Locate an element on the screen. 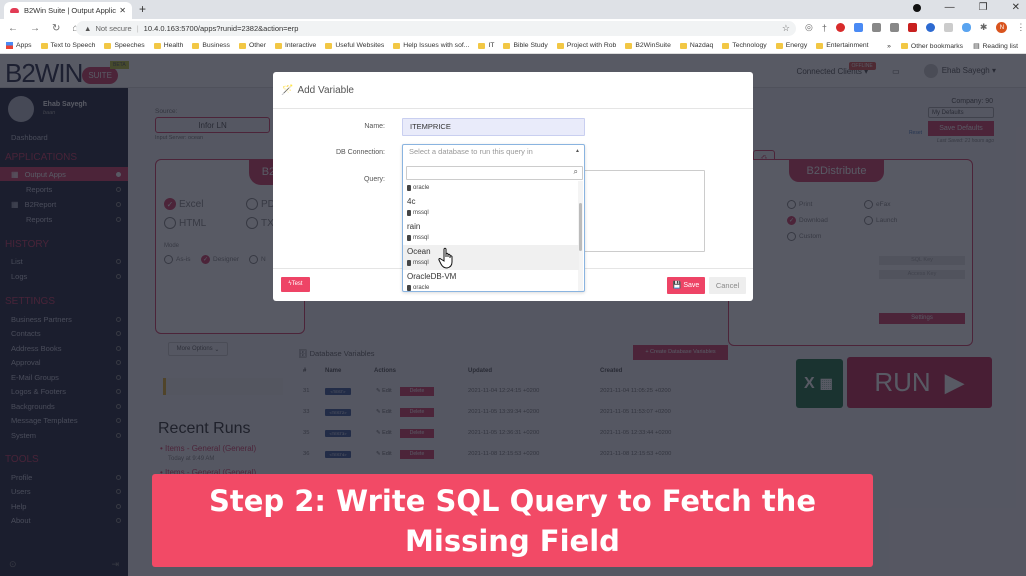 The image size is (1026, 576). reload-icon: ↻ is located at coordinates (56, 28).